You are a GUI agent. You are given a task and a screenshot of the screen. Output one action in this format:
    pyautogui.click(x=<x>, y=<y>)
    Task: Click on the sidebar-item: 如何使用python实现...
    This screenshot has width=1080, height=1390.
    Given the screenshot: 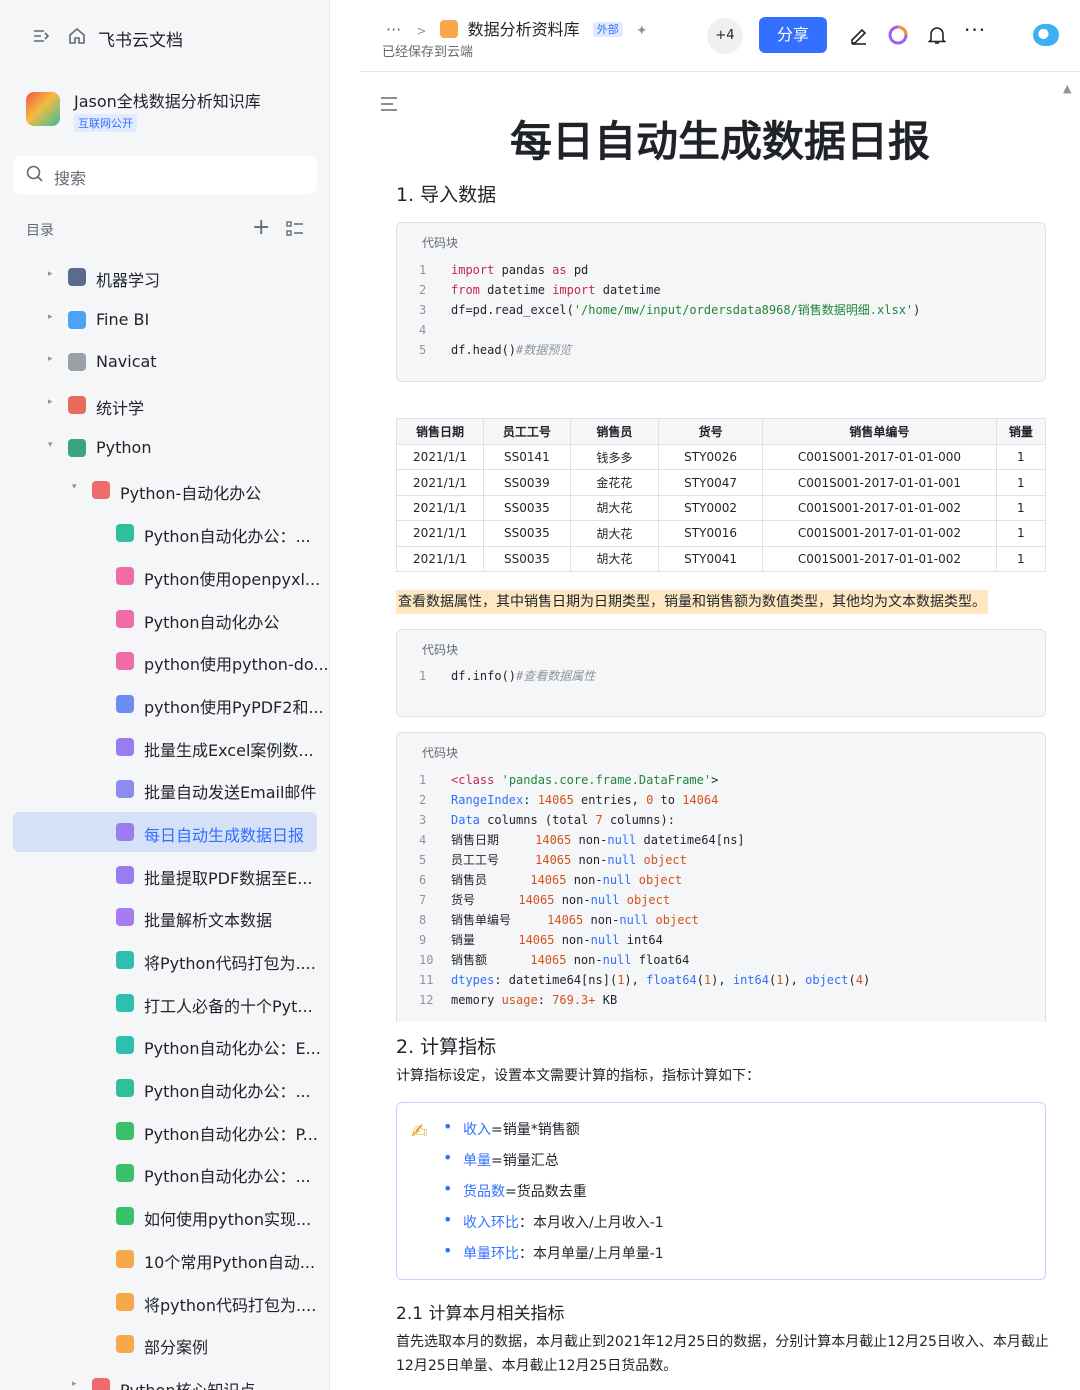 What is the action you would take?
    pyautogui.click(x=165, y=1216)
    